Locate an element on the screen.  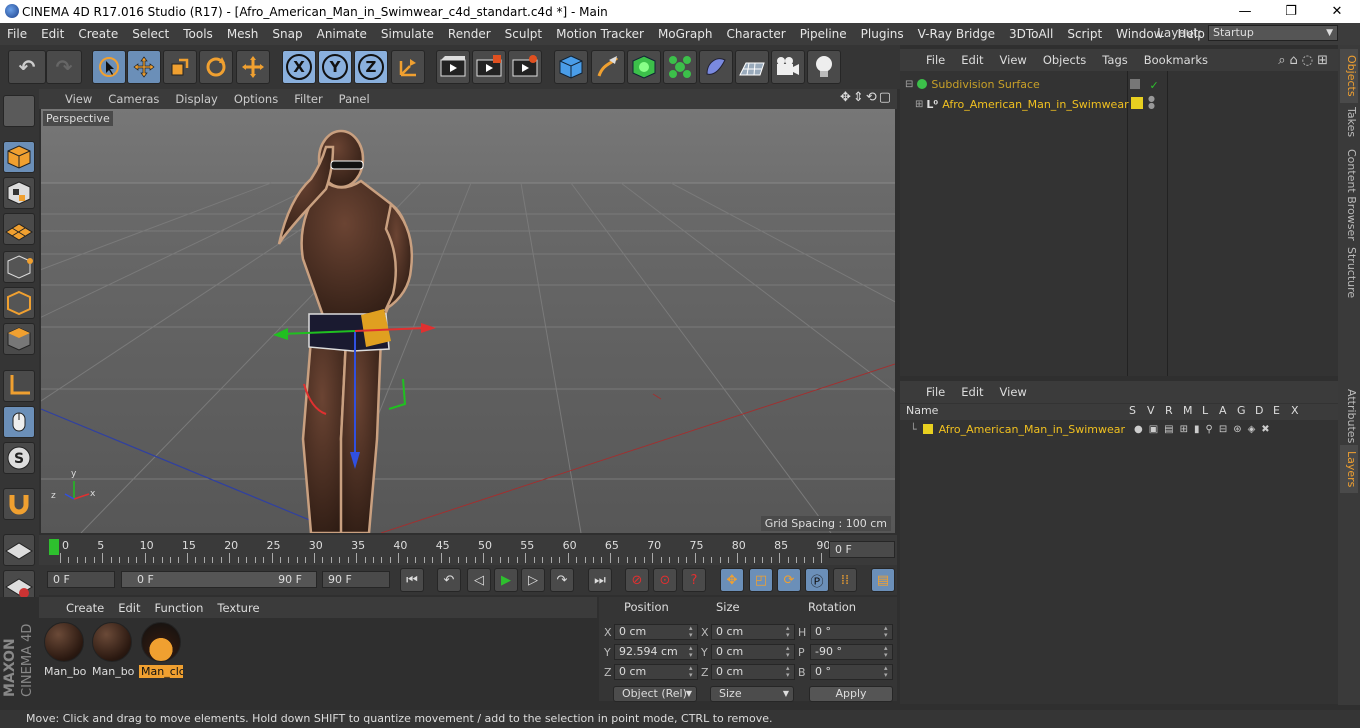
layer-menu-file: File is located at coordinates (935, 392).